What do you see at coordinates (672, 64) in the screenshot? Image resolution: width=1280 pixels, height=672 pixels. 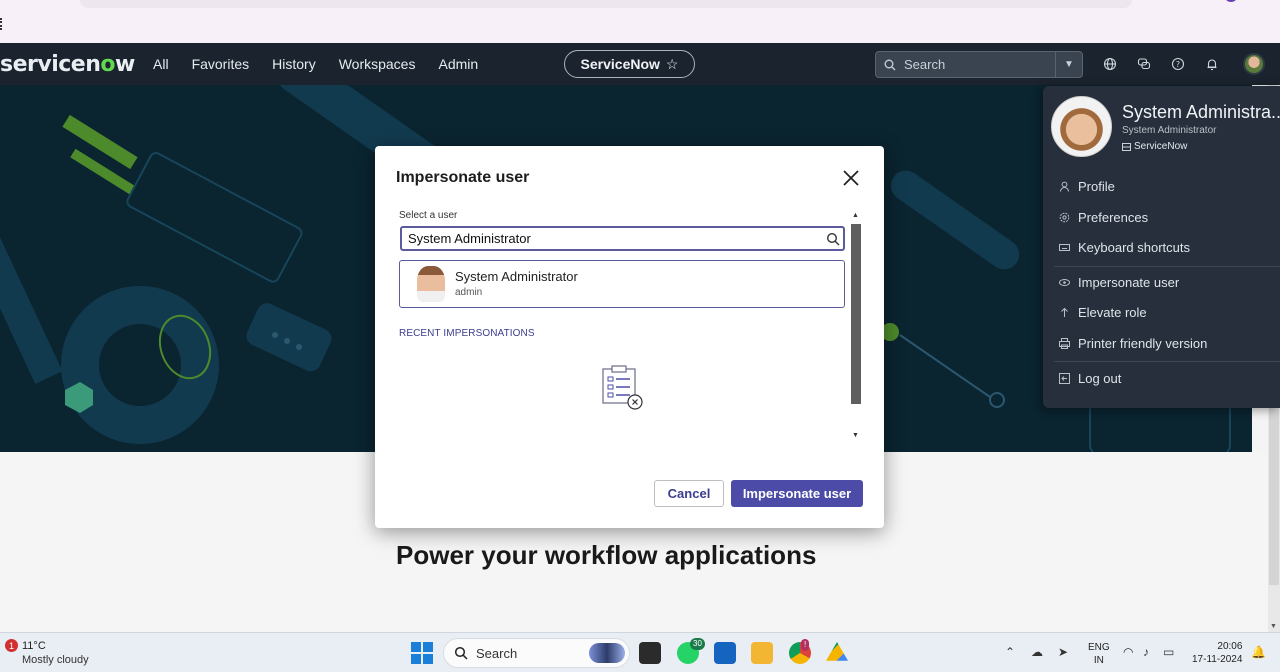 I see `star-icon: ☆` at bounding box center [672, 64].